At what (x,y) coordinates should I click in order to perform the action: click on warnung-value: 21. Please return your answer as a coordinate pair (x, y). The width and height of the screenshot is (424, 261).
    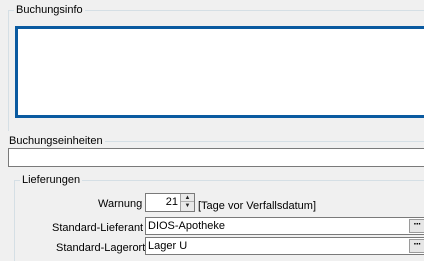
    Looking at the image, I should click on (171, 202).